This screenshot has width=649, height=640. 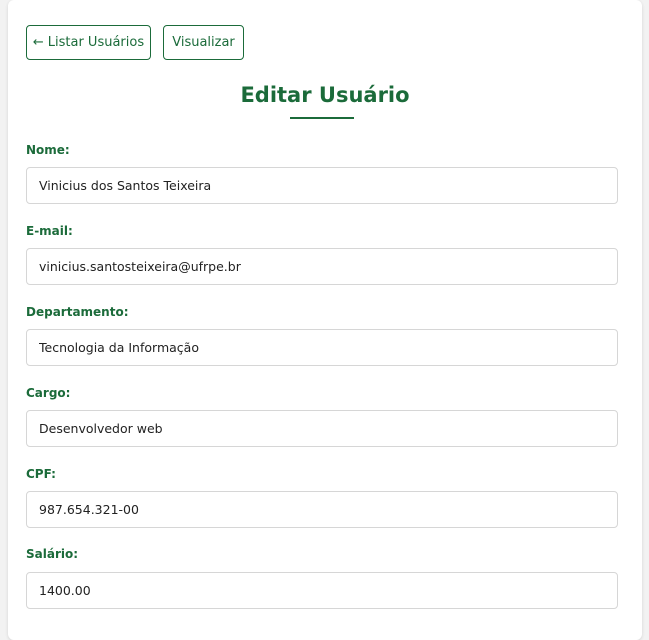 What do you see at coordinates (325, 95) in the screenshot?
I see `page-title: Editar Usuário` at bounding box center [325, 95].